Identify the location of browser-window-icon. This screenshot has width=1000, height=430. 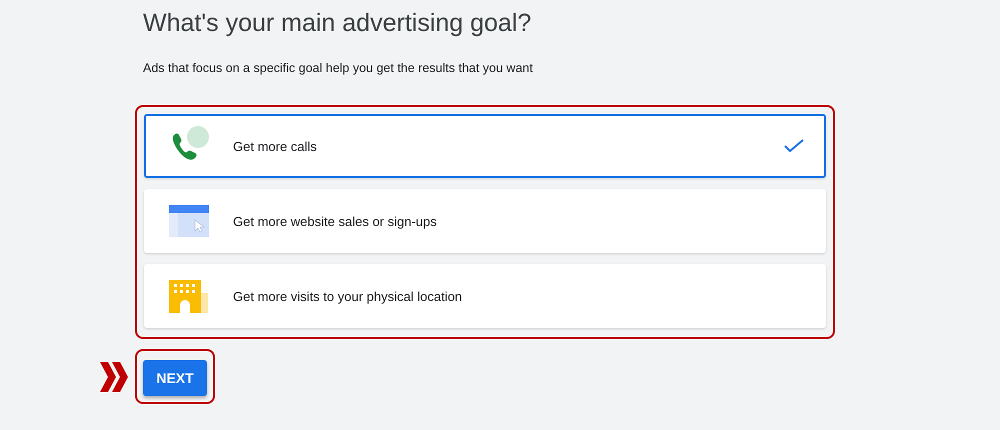
(189, 221).